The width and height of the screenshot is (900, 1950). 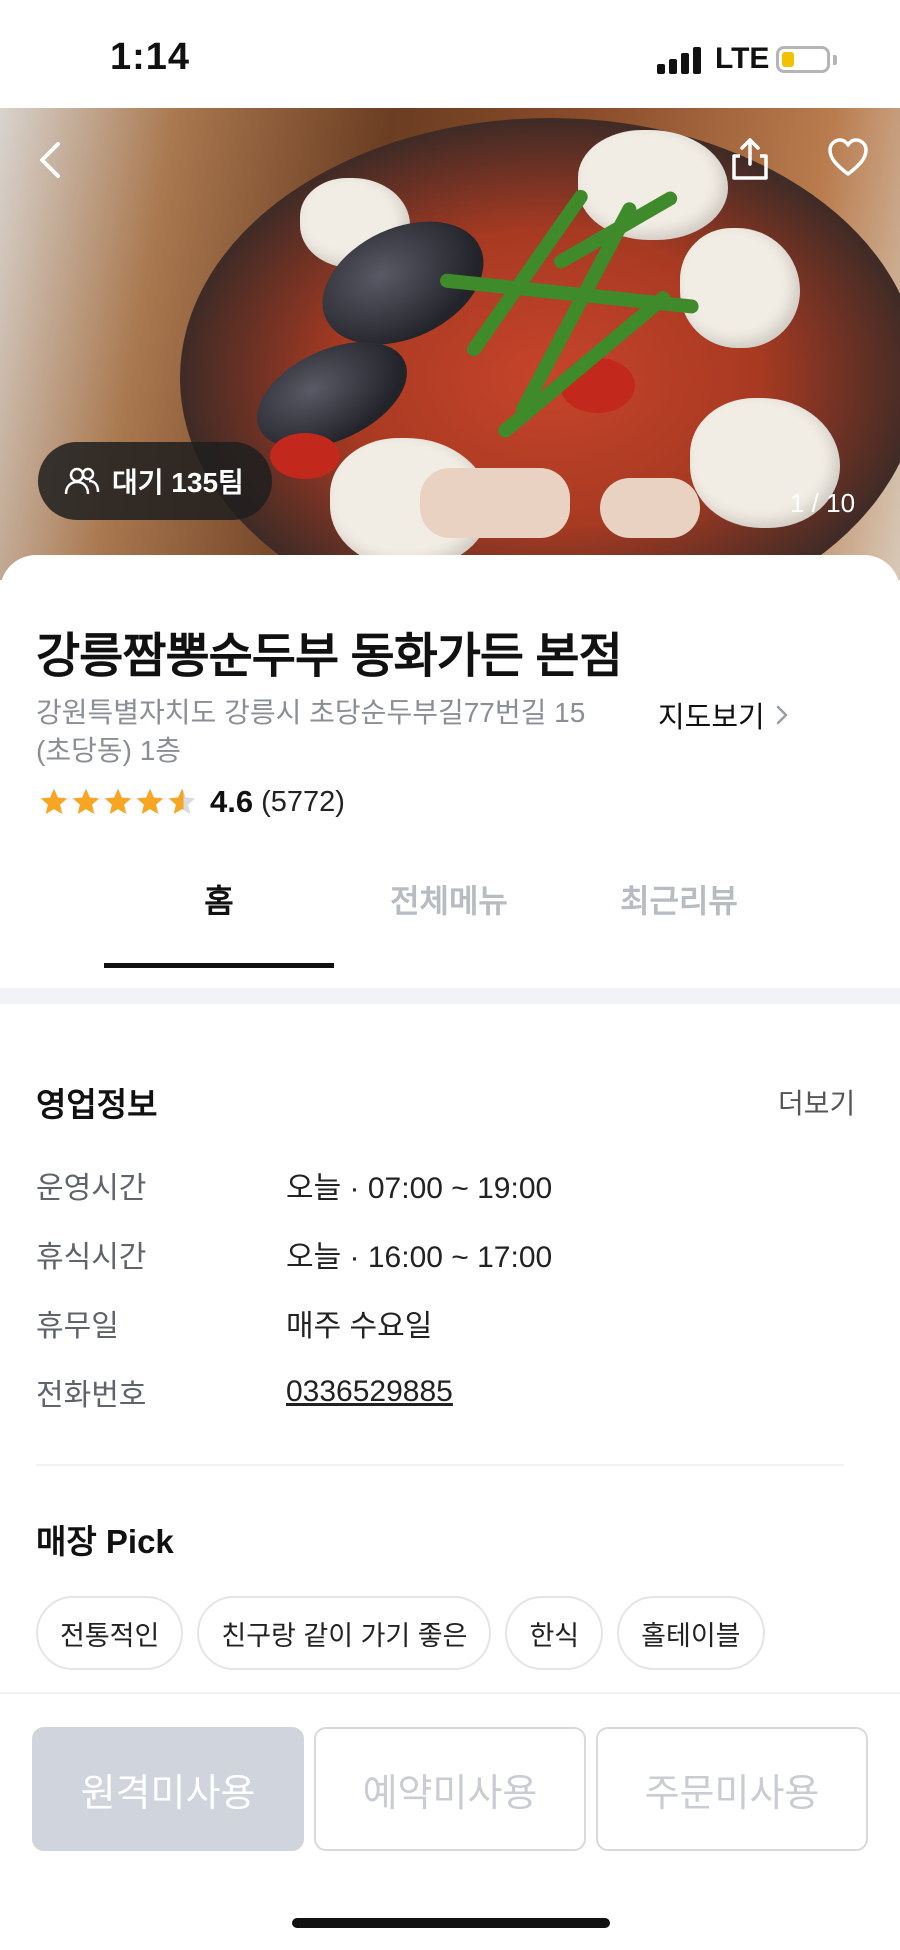 What do you see at coordinates (711, 718) in the screenshot?
I see `map-view-label: 지도보기` at bounding box center [711, 718].